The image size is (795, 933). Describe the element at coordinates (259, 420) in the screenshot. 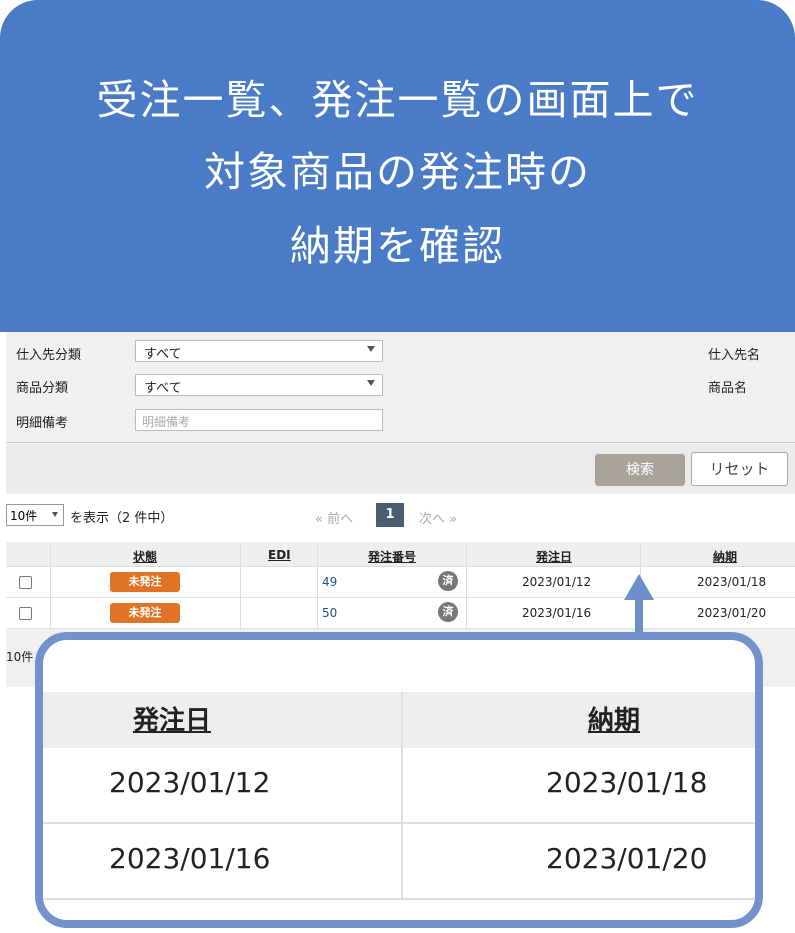

I see `detail-note-input: 明細備考` at that location.